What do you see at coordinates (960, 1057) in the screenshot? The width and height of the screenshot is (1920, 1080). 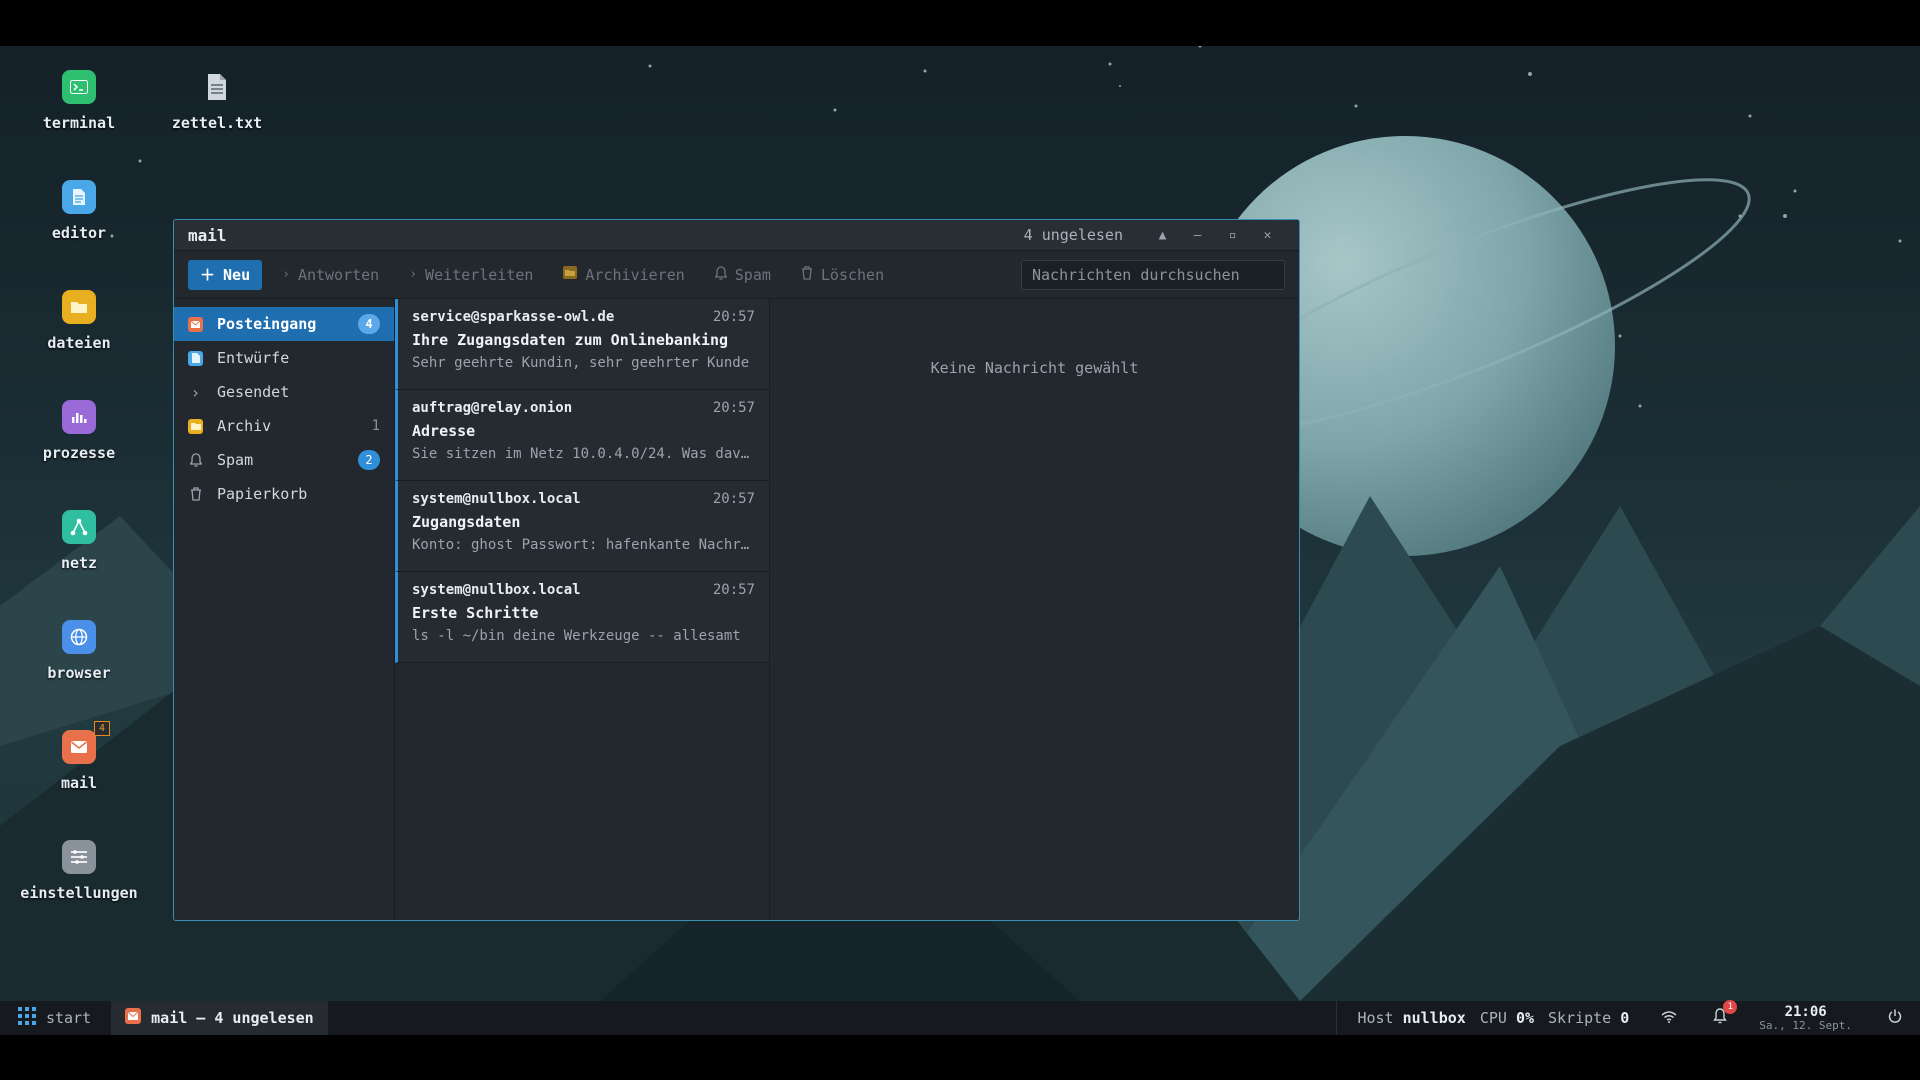 I see `letterbox-bottom` at bounding box center [960, 1057].